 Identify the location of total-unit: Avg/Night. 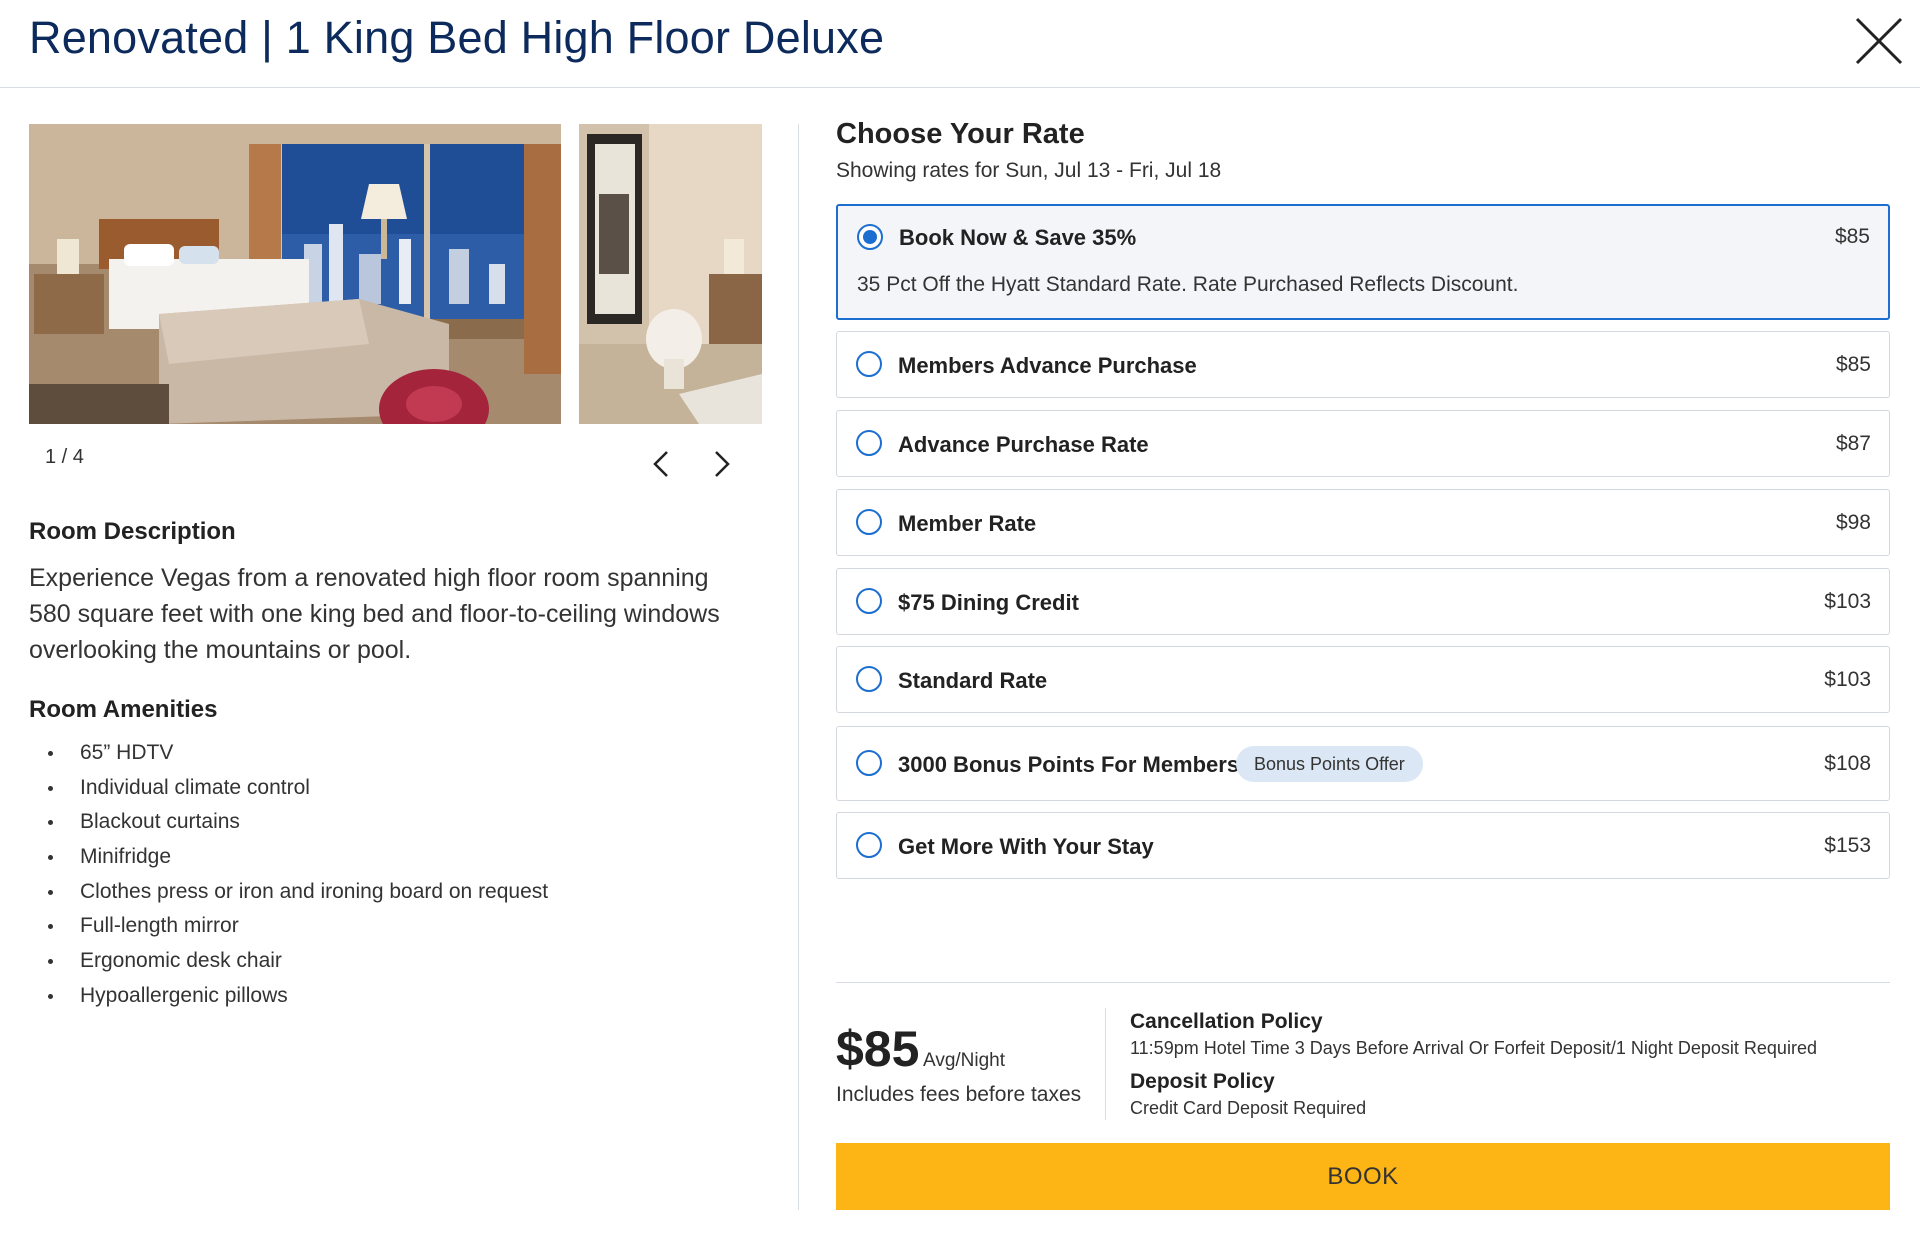
(964, 1060).